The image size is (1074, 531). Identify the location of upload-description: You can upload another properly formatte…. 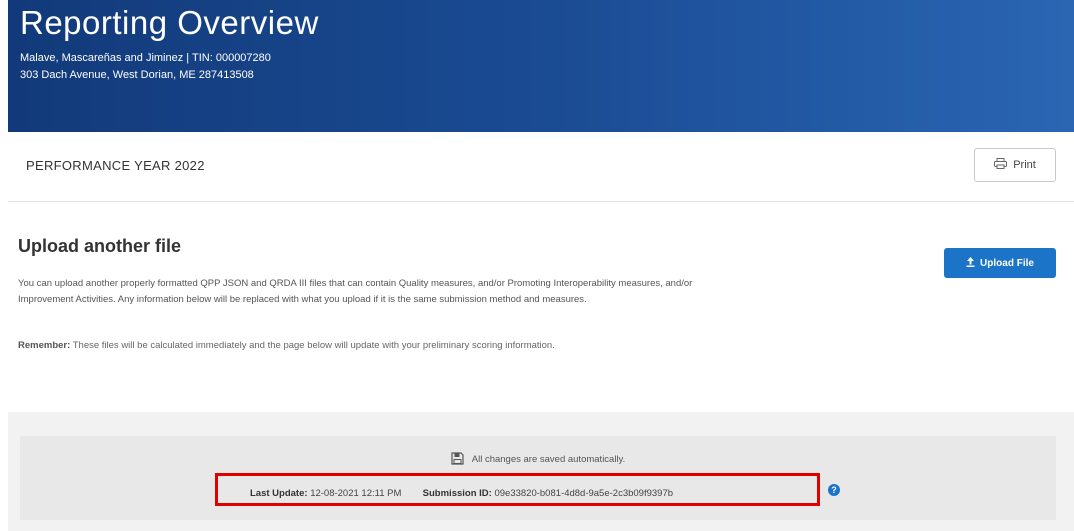
(355, 291).